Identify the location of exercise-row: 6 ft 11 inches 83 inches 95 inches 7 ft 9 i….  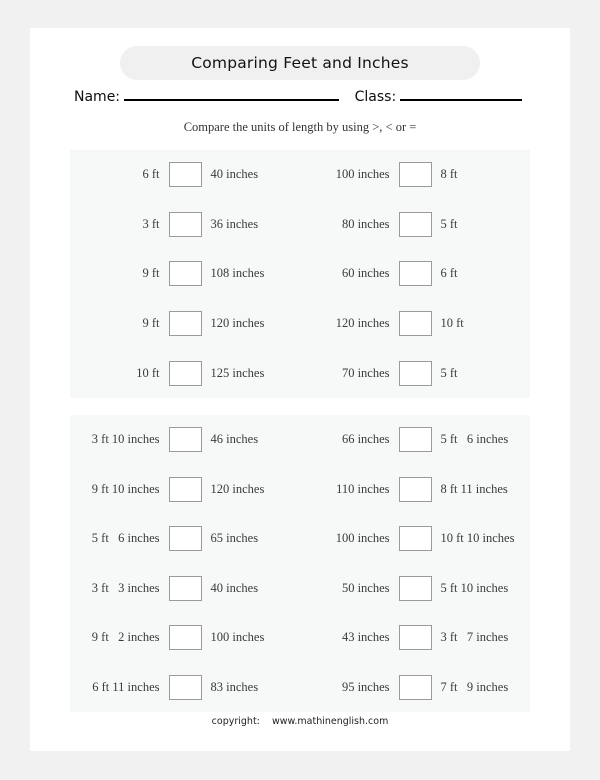
(300, 688).